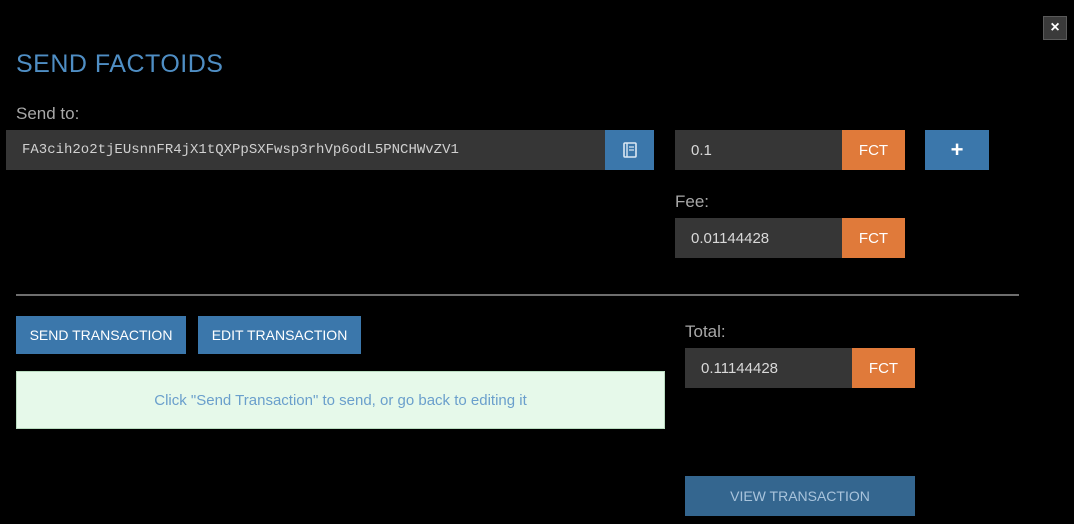  What do you see at coordinates (740, 368) in the screenshot?
I see `total-value: 0.11144428` at bounding box center [740, 368].